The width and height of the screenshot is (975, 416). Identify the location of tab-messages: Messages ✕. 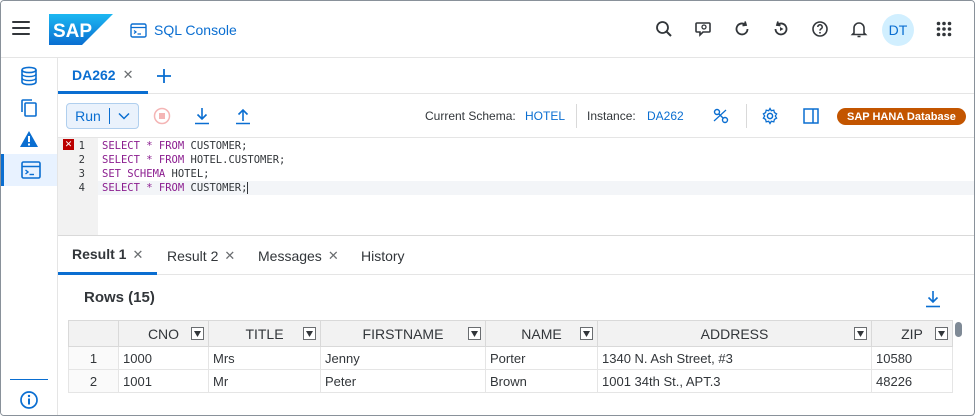
(298, 255).